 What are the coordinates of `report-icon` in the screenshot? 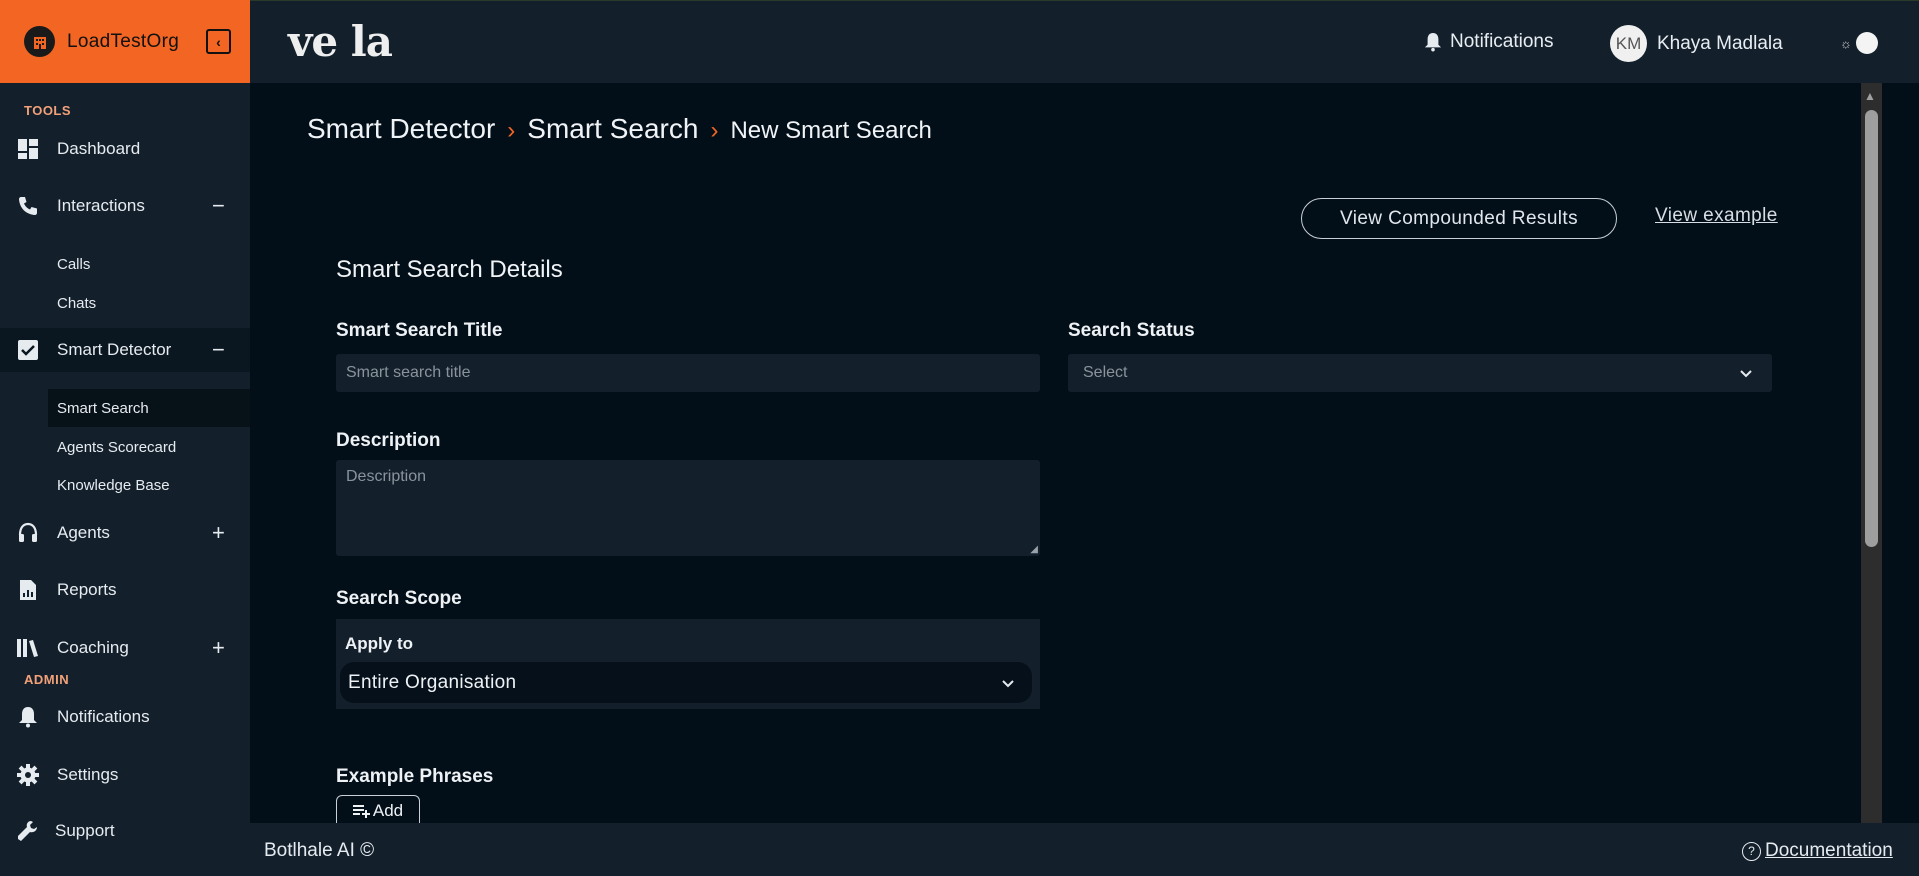 It's located at (28, 590).